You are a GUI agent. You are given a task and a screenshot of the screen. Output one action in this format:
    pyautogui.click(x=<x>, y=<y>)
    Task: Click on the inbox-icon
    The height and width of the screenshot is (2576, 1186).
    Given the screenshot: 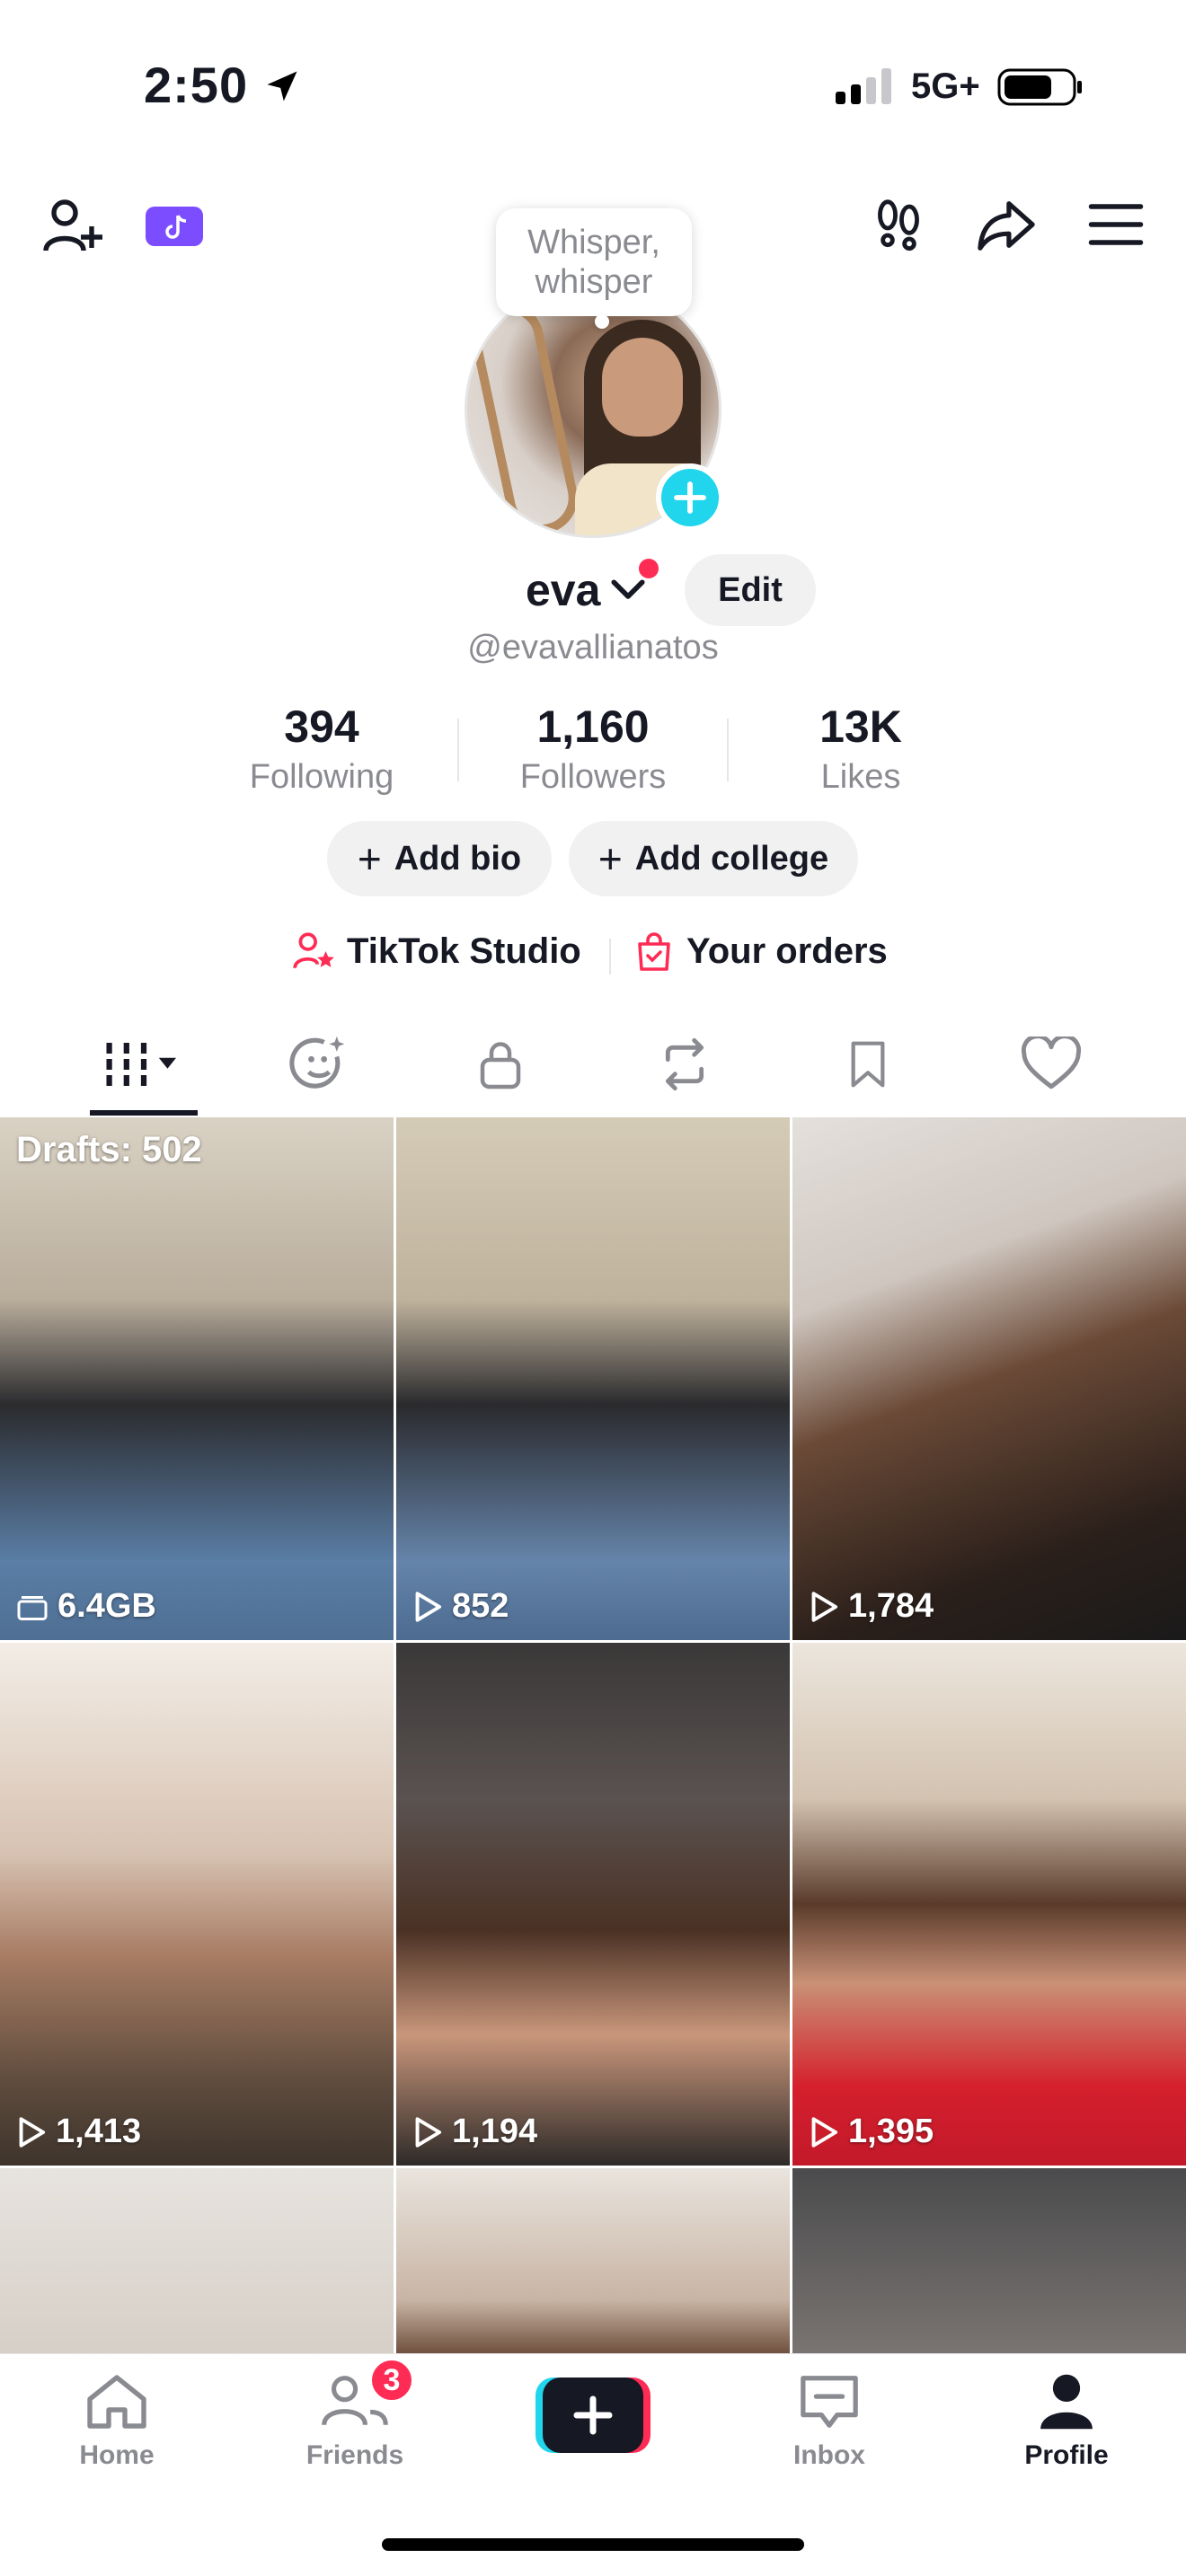 What is the action you would take?
    pyautogui.click(x=829, y=2402)
    